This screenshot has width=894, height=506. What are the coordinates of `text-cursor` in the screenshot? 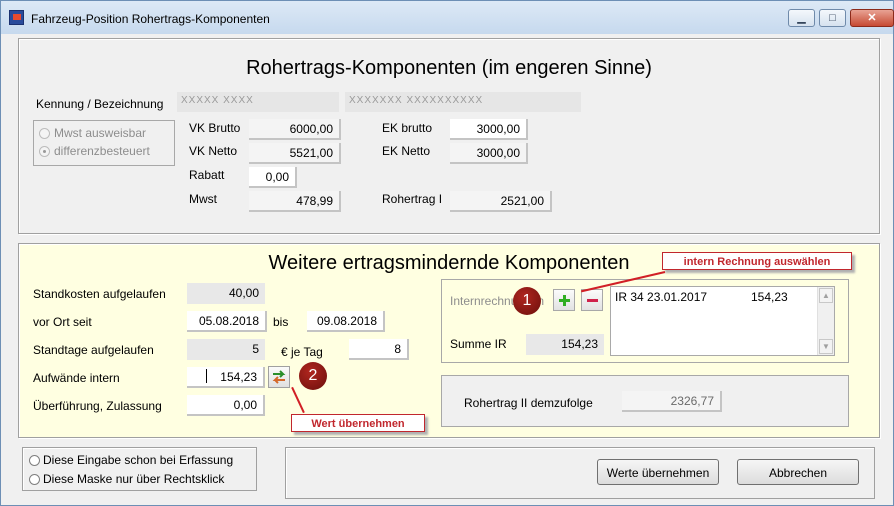 It's located at (206, 376).